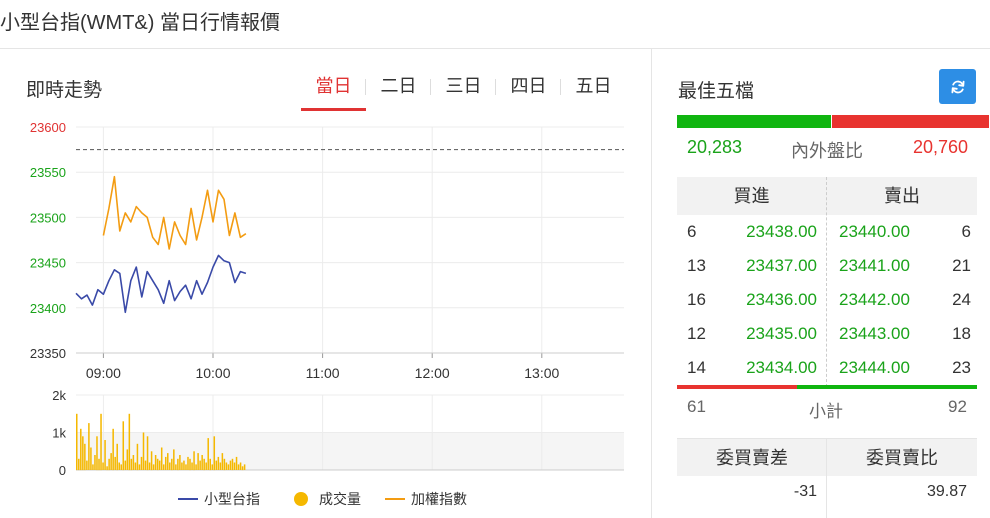  What do you see at coordinates (961, 367) in the screenshot?
I see `ask-volume: 23` at bounding box center [961, 367].